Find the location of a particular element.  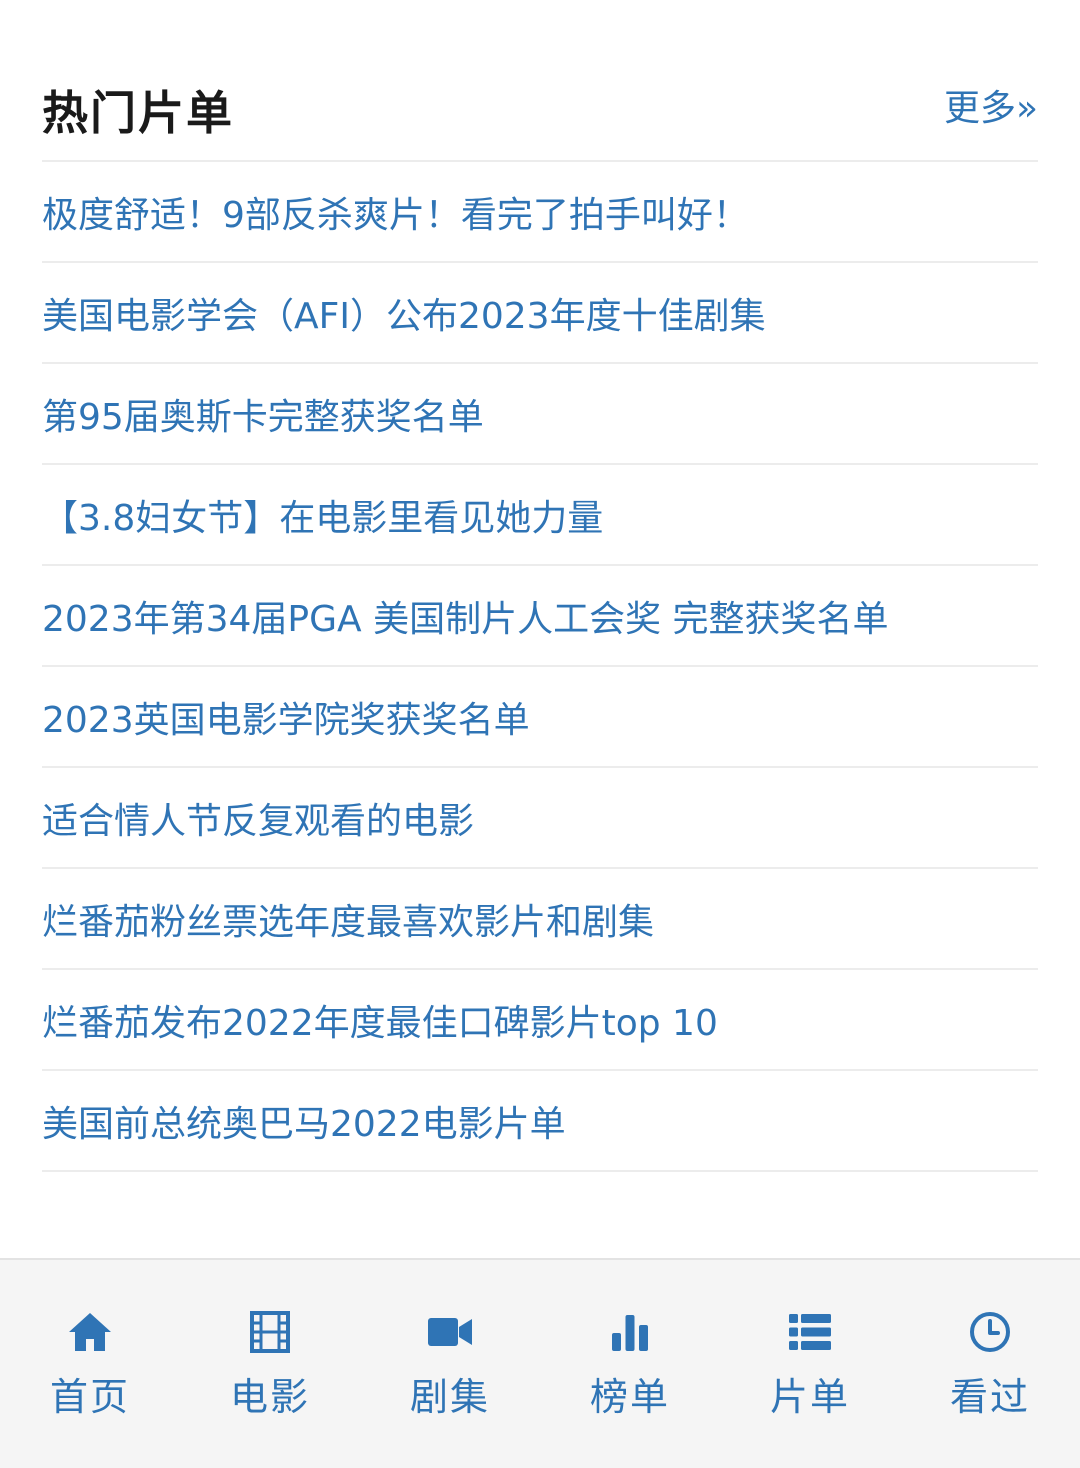

bottom-tab-bar: 首页 电影 剧集 榜单 片单 看过 is located at coordinates (540, 1363).